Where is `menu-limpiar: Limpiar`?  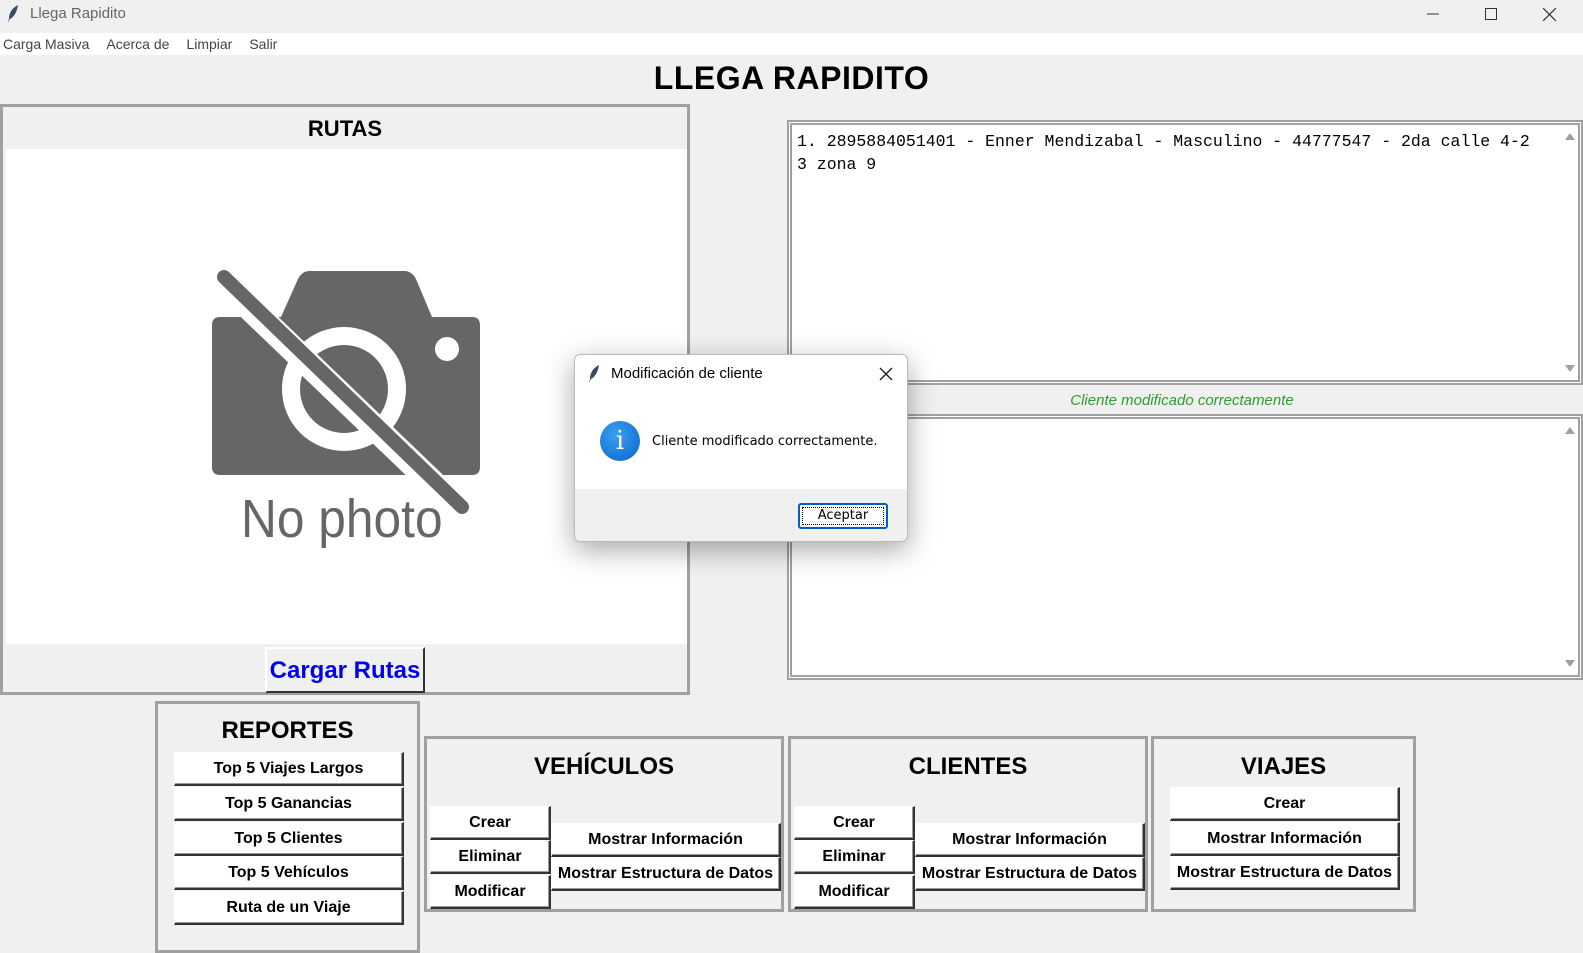
menu-limpiar: Limpiar is located at coordinates (211, 44).